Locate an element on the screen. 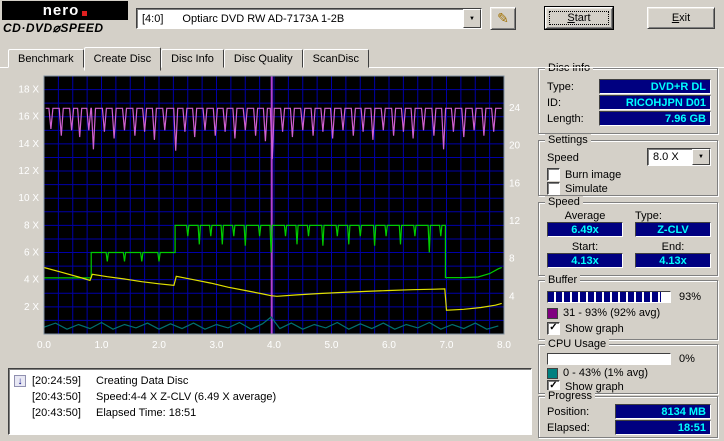  log-text: Speed:4-4 X Z-CLV (6.49 X average) is located at coordinates (186, 397).